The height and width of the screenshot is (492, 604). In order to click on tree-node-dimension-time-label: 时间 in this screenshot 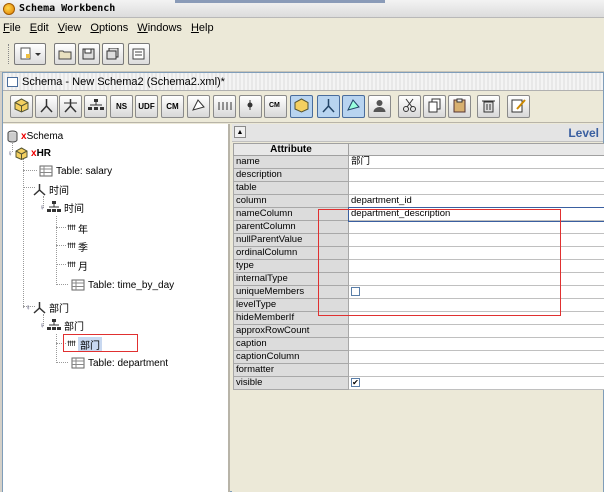, I will do `click(59, 191)`.